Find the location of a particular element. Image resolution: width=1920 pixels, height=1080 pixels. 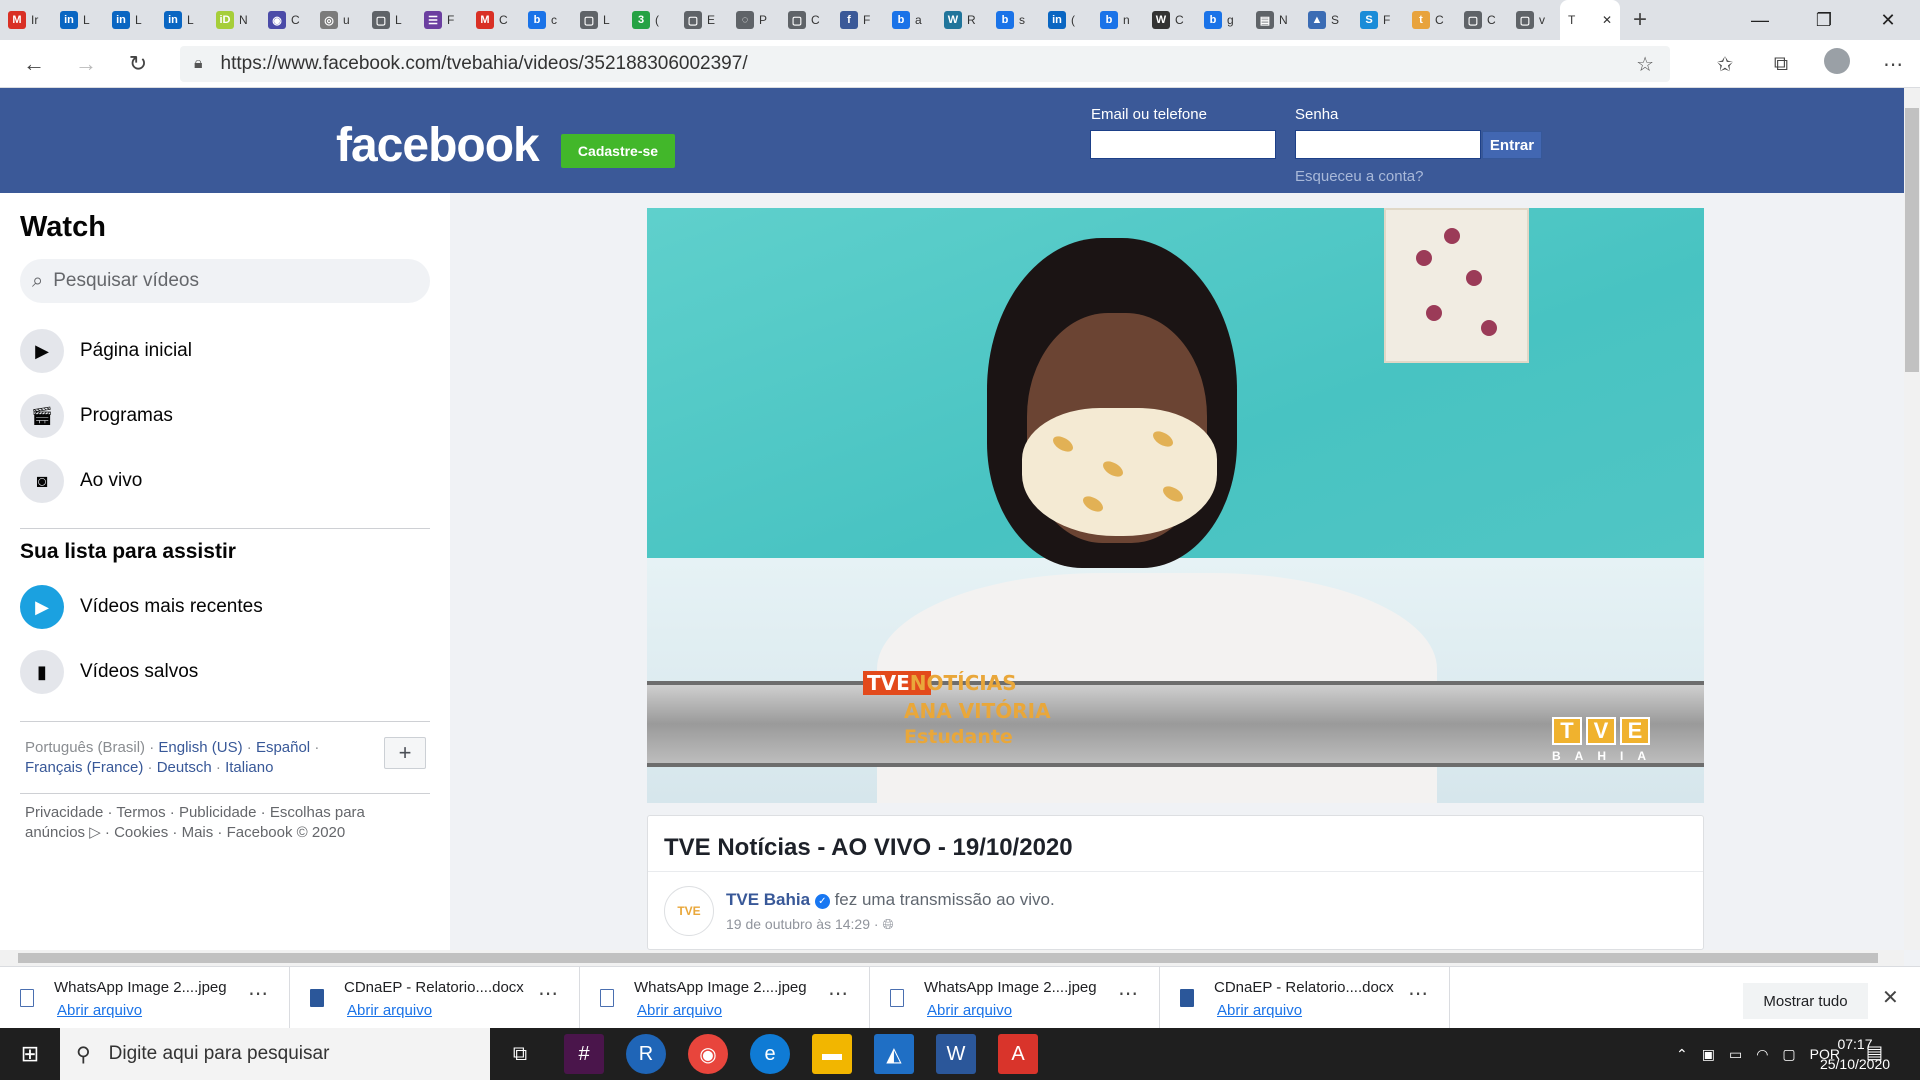

battery-icon: ▭ is located at coordinates (1735, 1054).